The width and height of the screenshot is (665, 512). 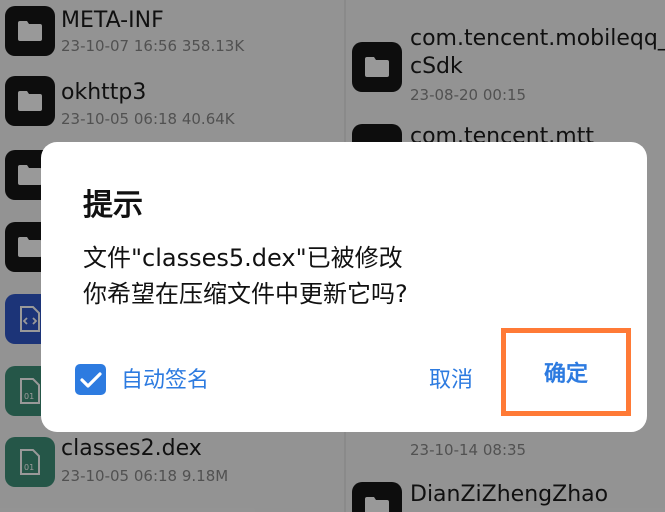 What do you see at coordinates (245, 294) in the screenshot?
I see `dialog-message-line-2: 你希望在压缩文件中更新它吗?` at bounding box center [245, 294].